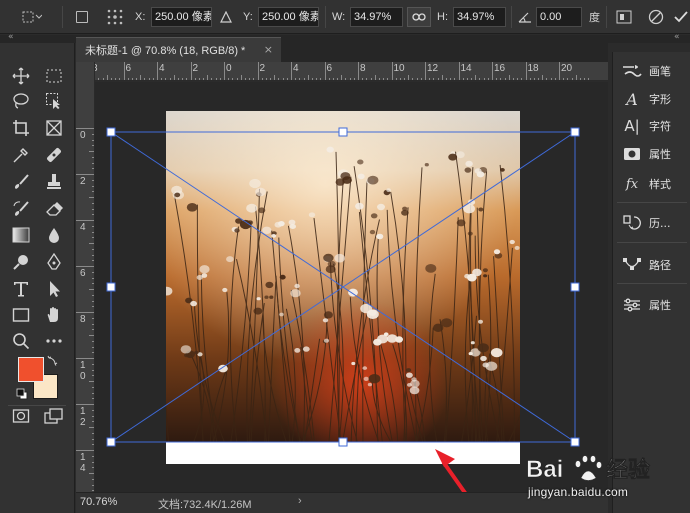 The image size is (690, 513). I want to click on lasso-tool-icon, so click(21, 101).